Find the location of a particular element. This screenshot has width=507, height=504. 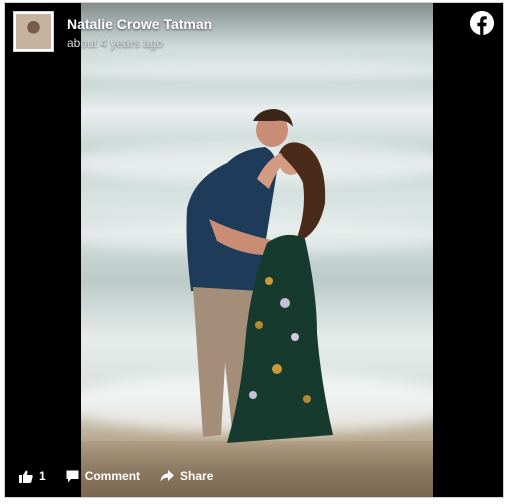

like-button: 1 is located at coordinates (32, 476).